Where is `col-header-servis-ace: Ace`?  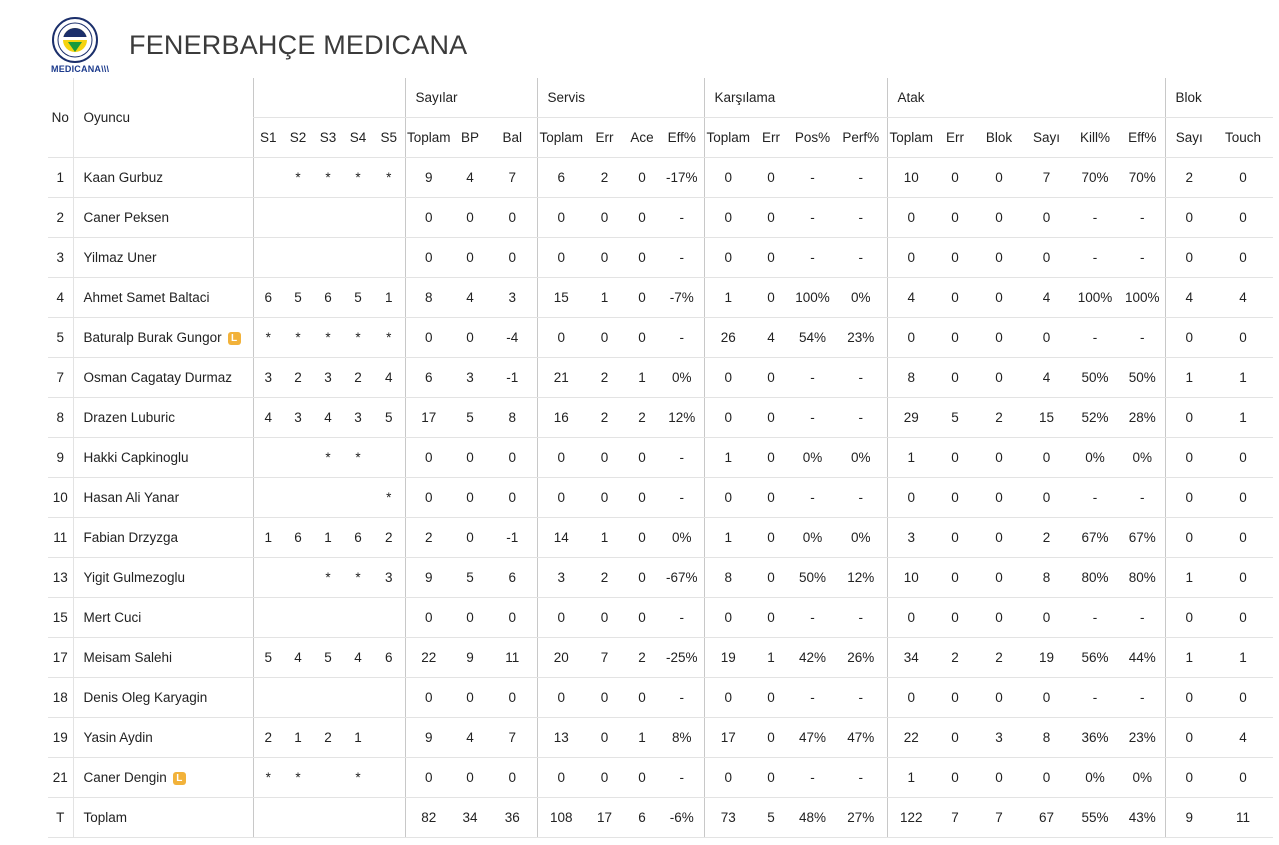
col-header-servis-ace: Ace is located at coordinates (642, 137).